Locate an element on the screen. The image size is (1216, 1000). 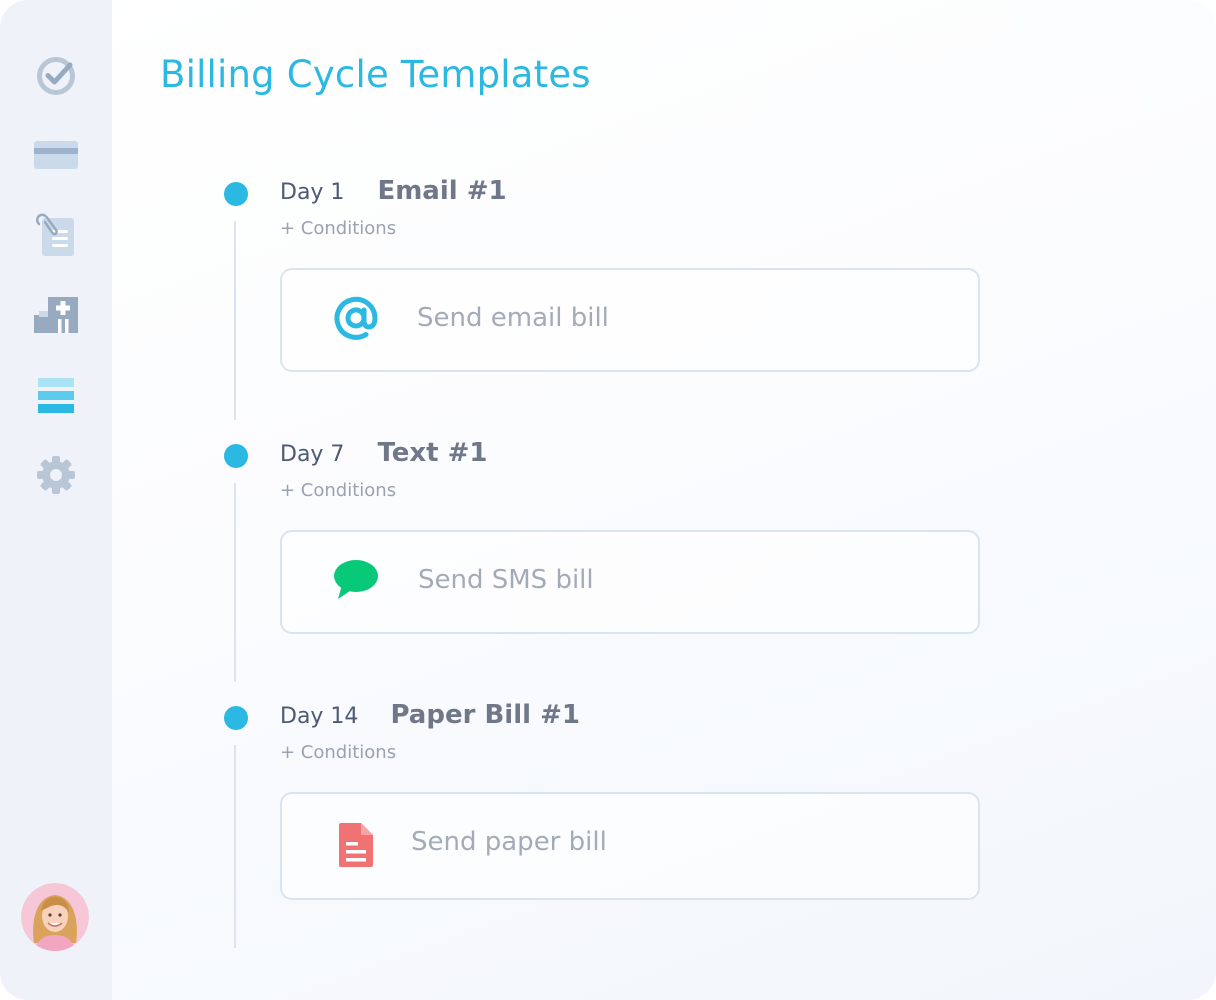
avatar-portrait-icon is located at coordinates (55, 917).